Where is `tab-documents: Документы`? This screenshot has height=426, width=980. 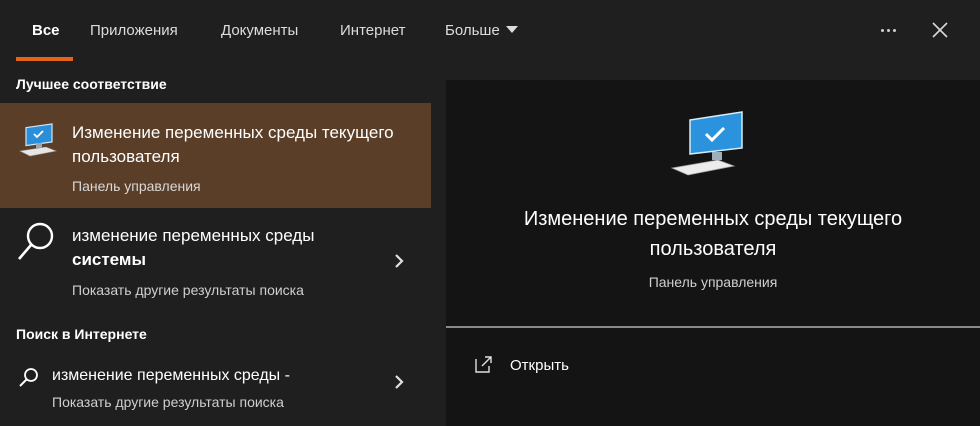
tab-documents: Документы is located at coordinates (259, 31).